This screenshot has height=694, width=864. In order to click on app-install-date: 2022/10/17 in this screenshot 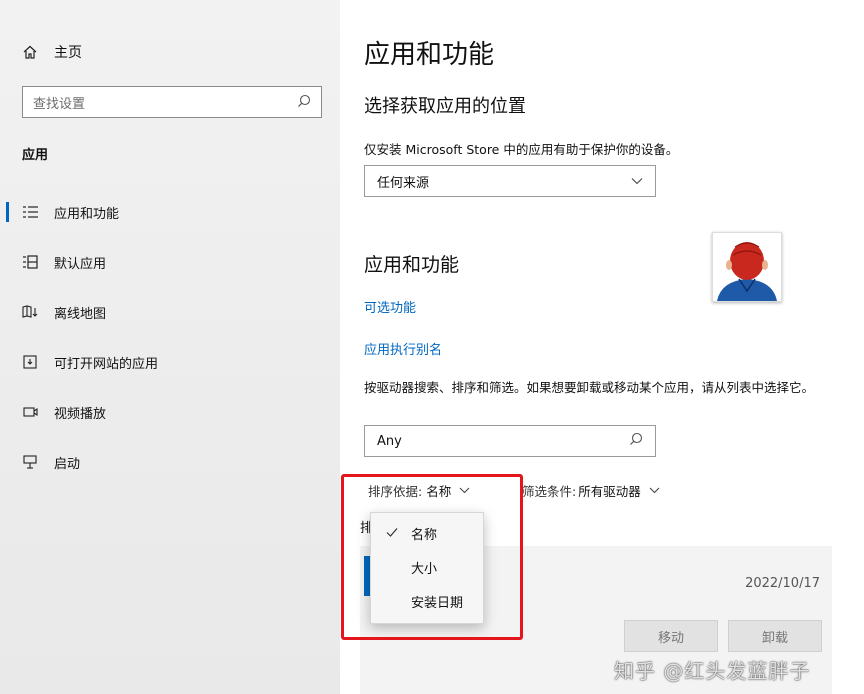, I will do `click(782, 583)`.